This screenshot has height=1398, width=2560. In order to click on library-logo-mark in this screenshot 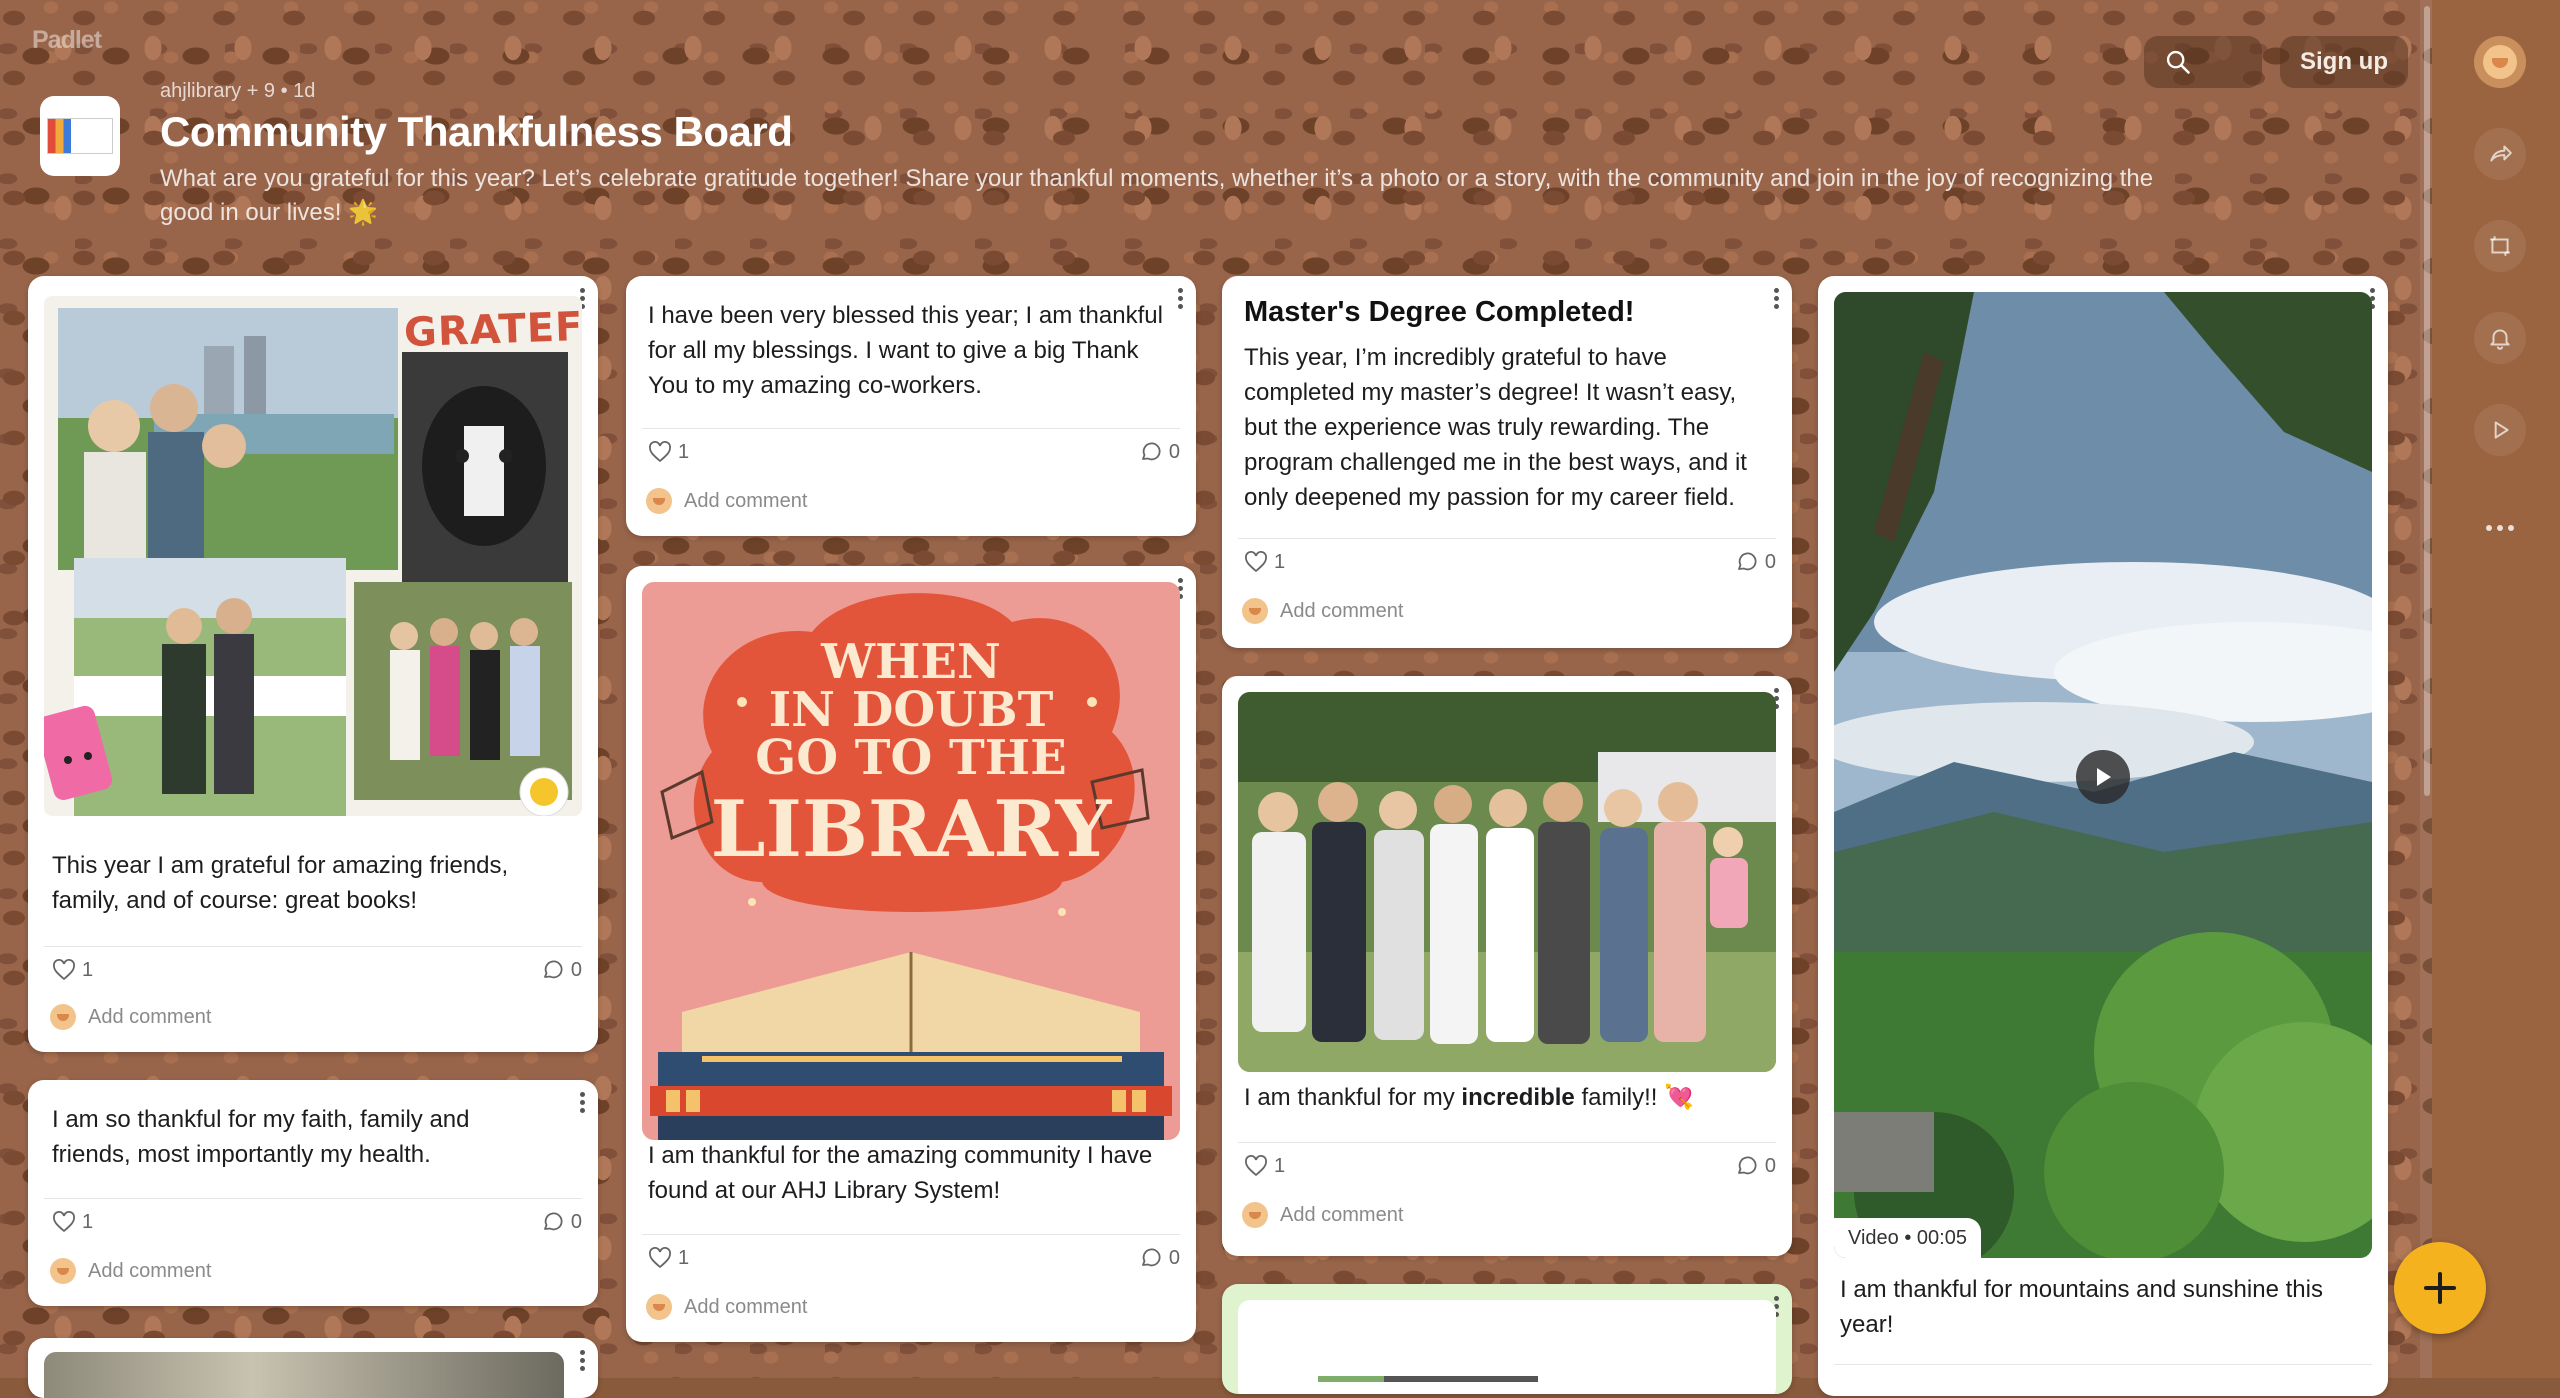, I will do `click(80, 136)`.